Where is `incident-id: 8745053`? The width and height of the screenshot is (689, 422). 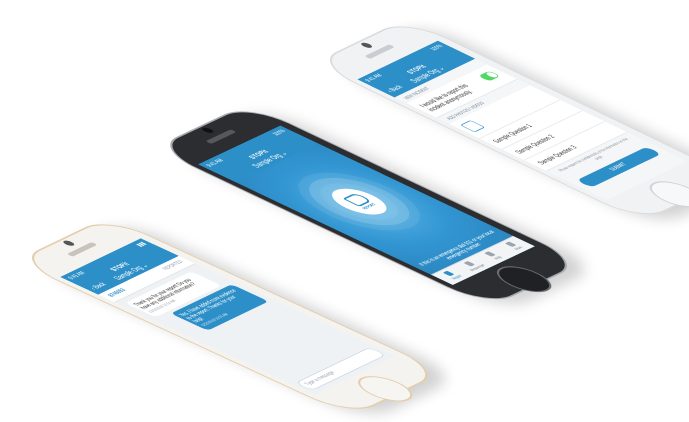 incident-id: 8745053 is located at coordinates (117, 292).